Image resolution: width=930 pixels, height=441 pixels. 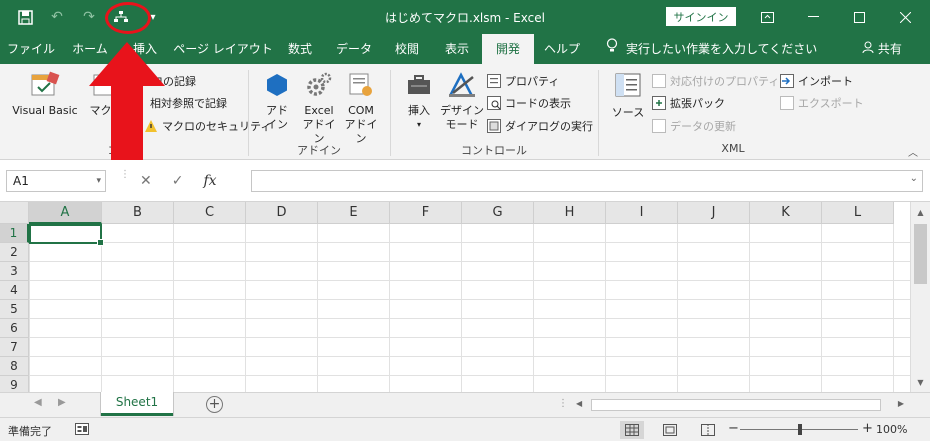 What do you see at coordinates (319, 150) in the screenshot?
I see `group-label-addins: アドイン` at bounding box center [319, 150].